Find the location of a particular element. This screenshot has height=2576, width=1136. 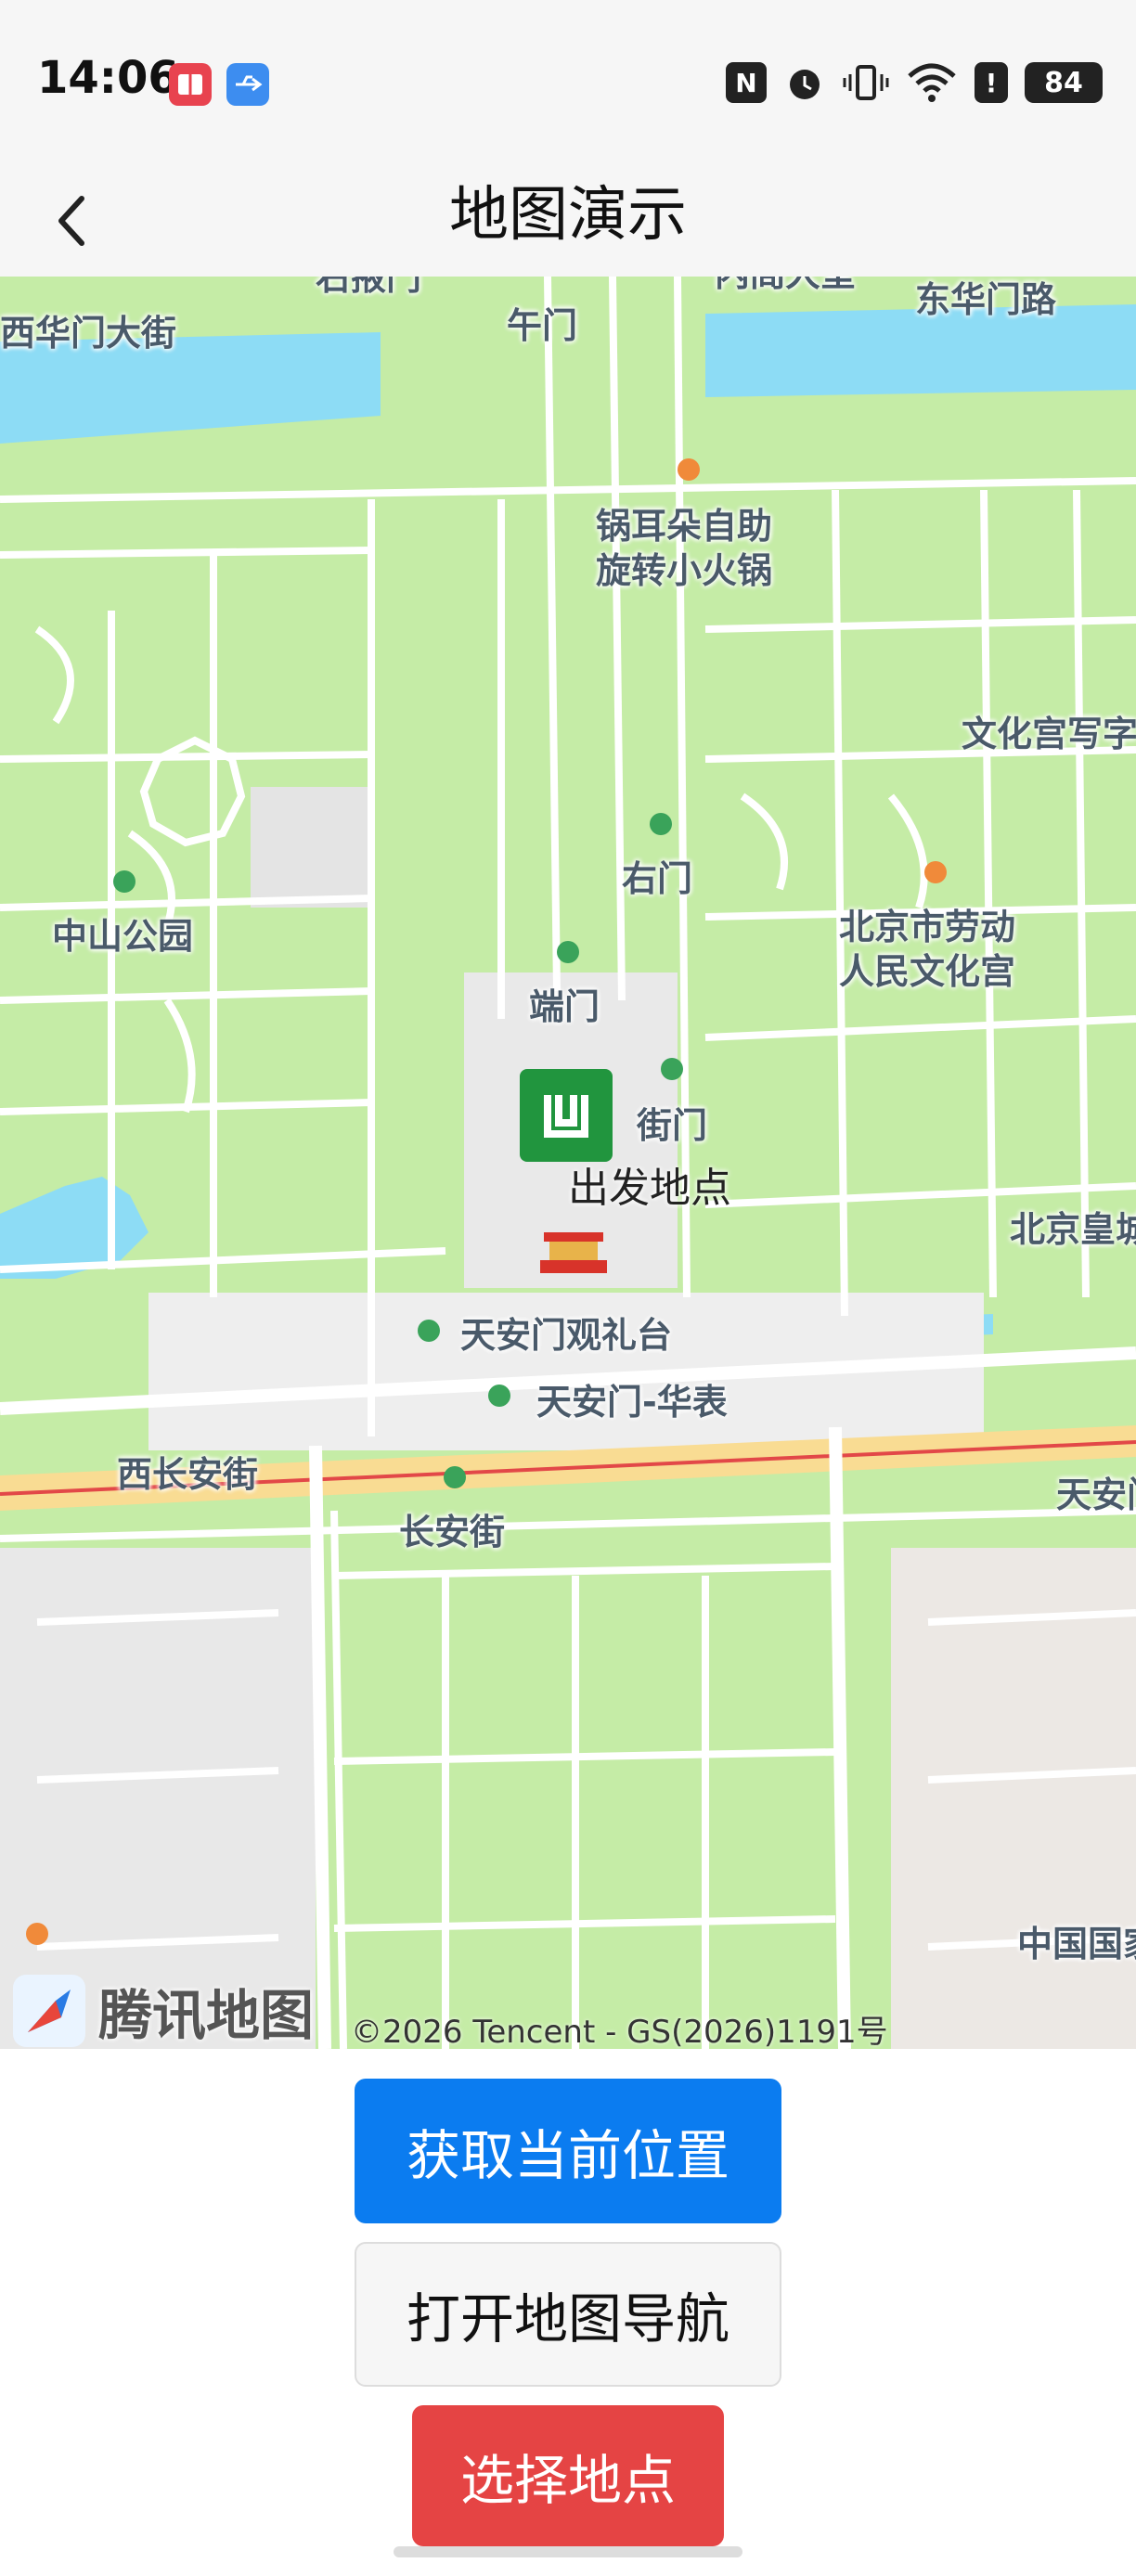

home-indicator is located at coordinates (568, 2552).